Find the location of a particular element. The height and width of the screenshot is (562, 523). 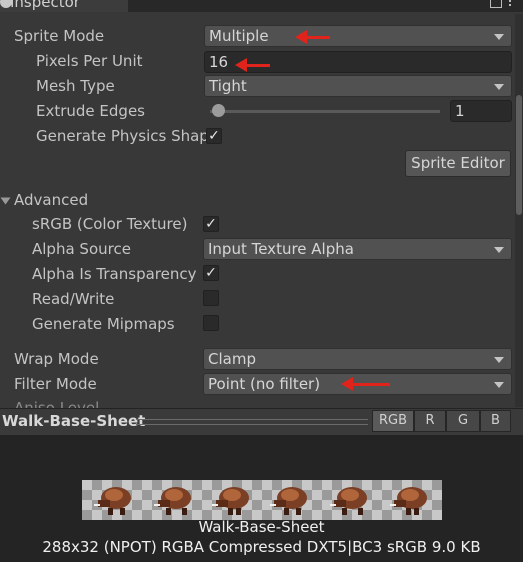

inspector-tab-bar: Inspector is located at coordinates (261, 6).